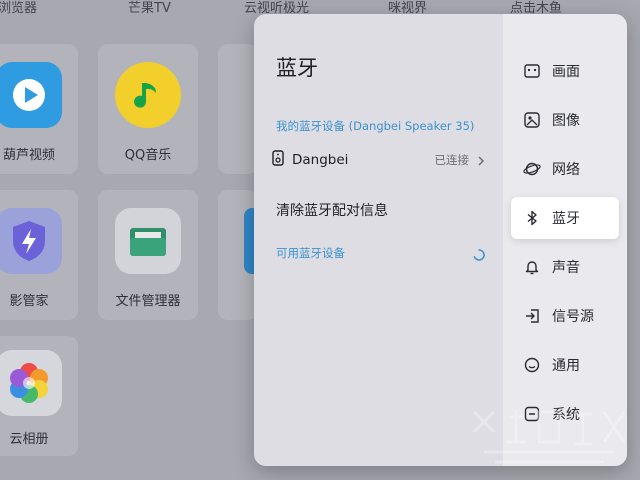 The image size is (640, 480). Describe the element at coordinates (379, 160) in the screenshot. I see `paired-device-row: Dangbei 已连接` at that location.